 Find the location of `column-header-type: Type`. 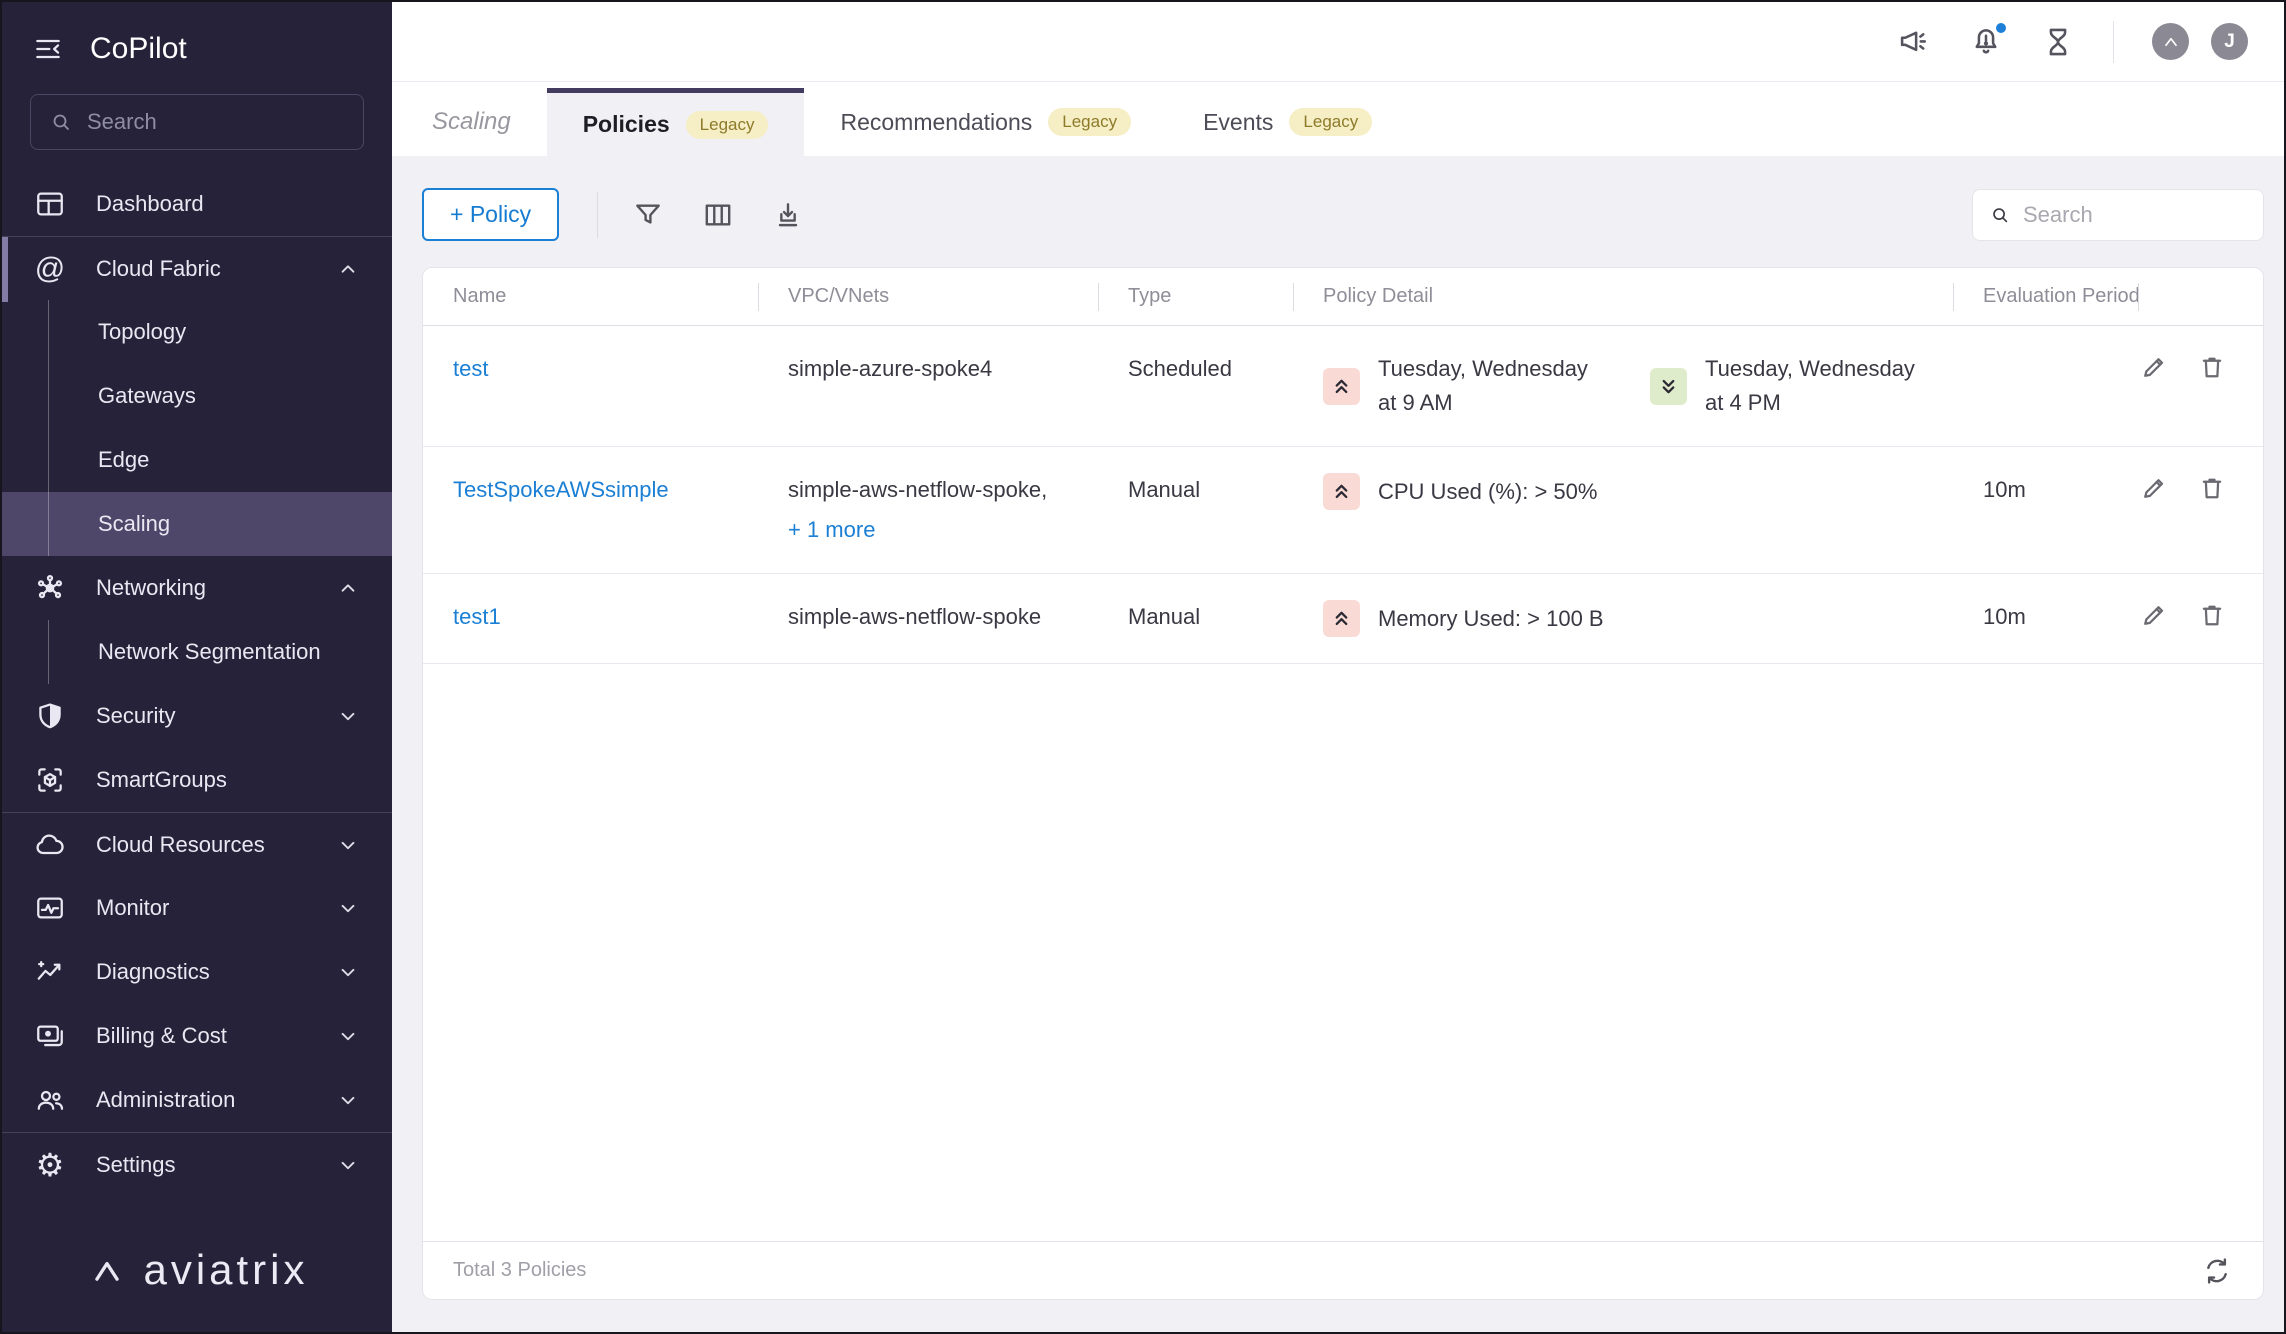

column-header-type: Type is located at coordinates (1195, 296).